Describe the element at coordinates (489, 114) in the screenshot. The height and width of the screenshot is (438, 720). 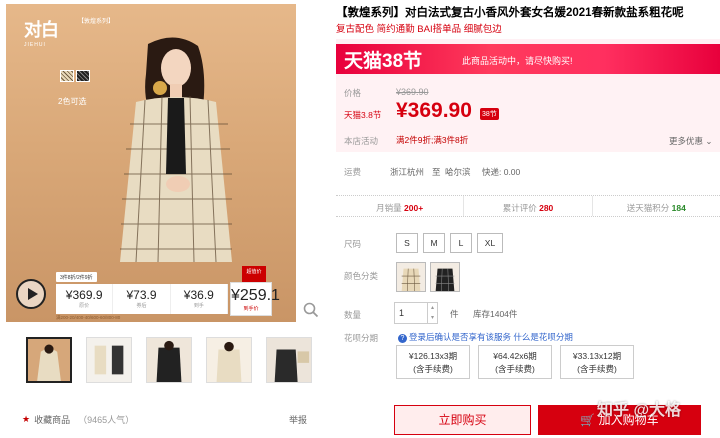
I see `price-badge: 38节` at that location.